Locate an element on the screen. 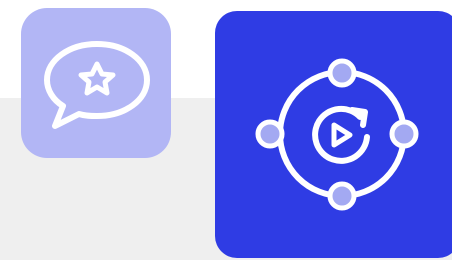 The image size is (452, 260). orbit-node-left is located at coordinates (270, 134).